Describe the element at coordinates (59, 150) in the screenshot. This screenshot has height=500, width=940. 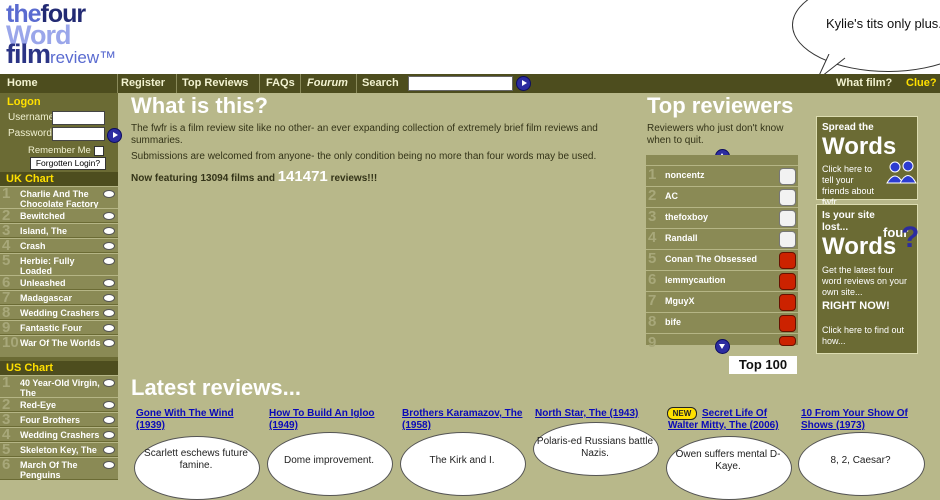
I see `remember-me-label: Remember Me` at that location.